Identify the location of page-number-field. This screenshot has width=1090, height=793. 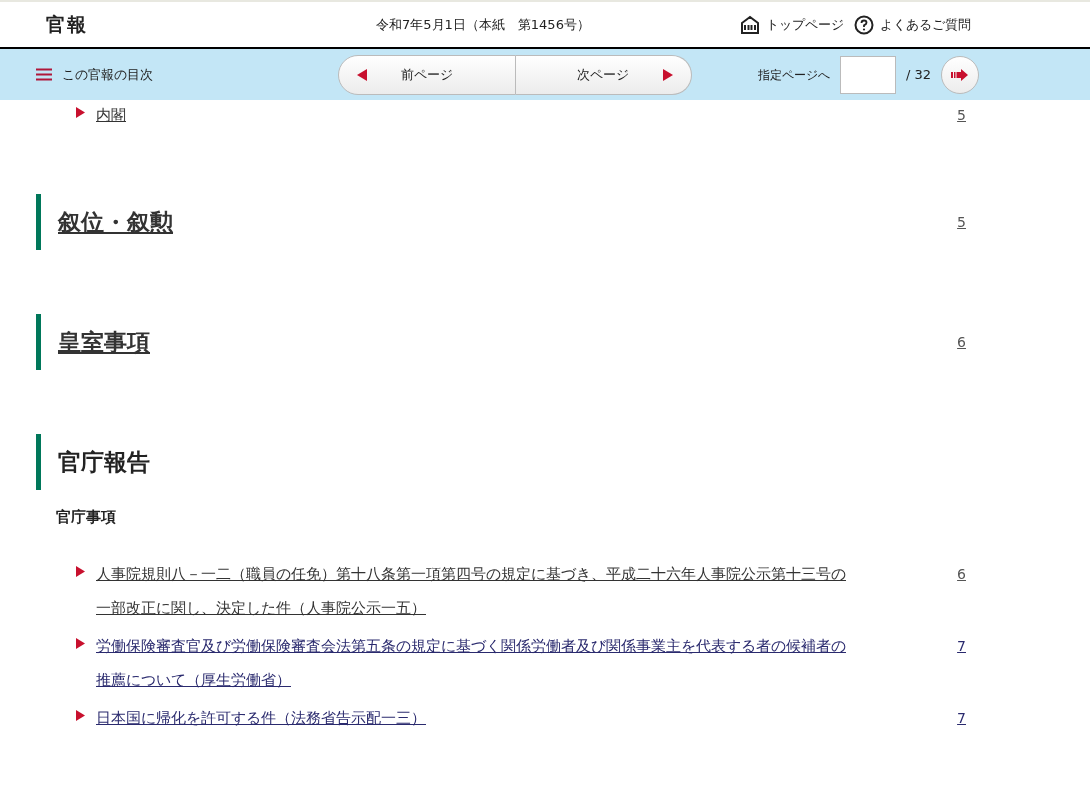
(868, 74).